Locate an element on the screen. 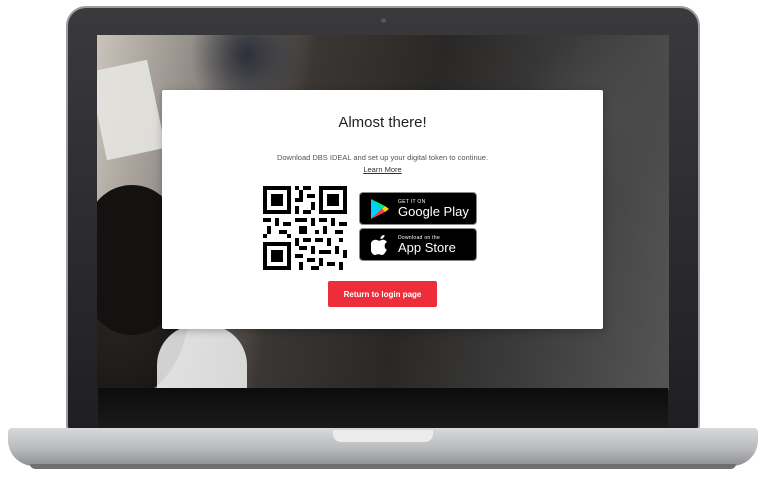 Image resolution: width=766 pixels, height=483 pixels. base-notch is located at coordinates (383, 436).